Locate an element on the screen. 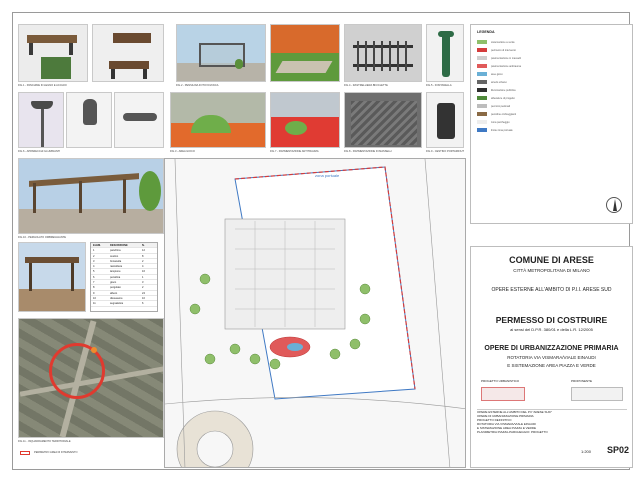 Image resolution: width=640 pixels, height=480 pixels. metro-city: CITTÀ METROPOLITANA DI MILANO is located at coordinates (551, 270).